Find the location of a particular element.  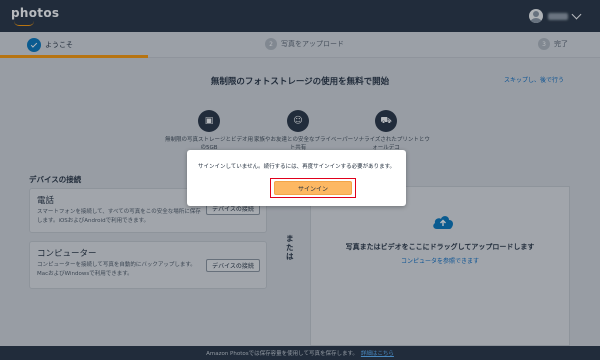

dialog-message: サインインしていません。続行するには、再度サインインする必要があります。 is located at coordinates (296, 167).